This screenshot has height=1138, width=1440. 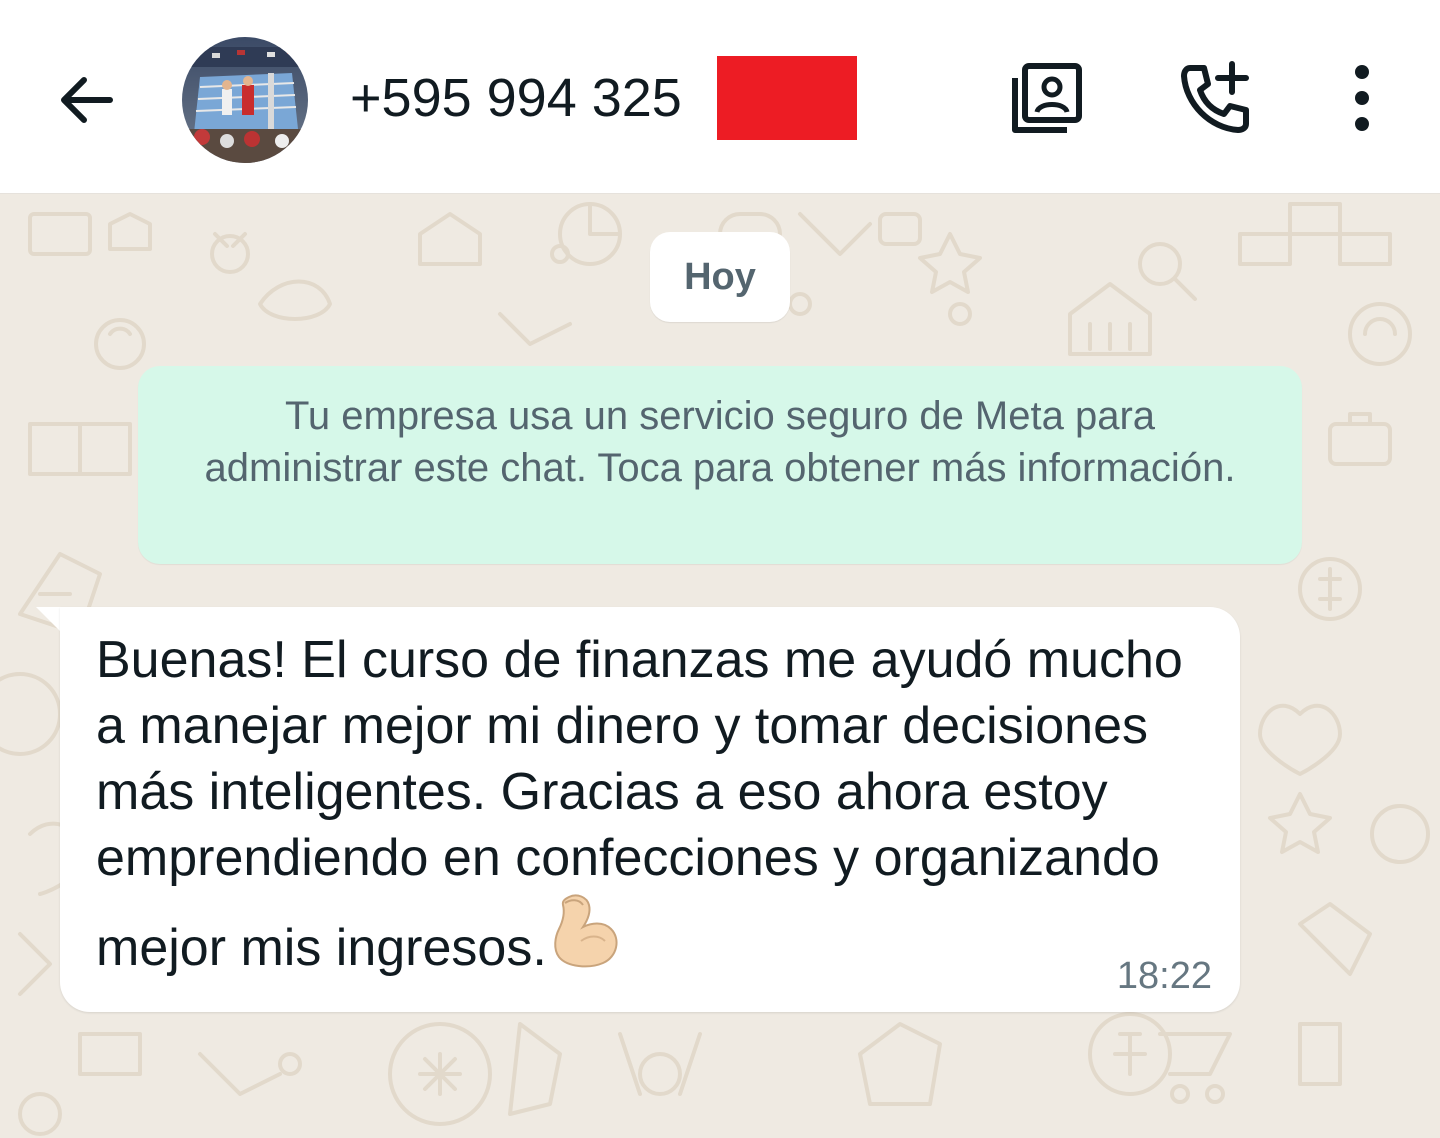 I want to click on contact-name: +595 994 325, so click(x=516, y=98).